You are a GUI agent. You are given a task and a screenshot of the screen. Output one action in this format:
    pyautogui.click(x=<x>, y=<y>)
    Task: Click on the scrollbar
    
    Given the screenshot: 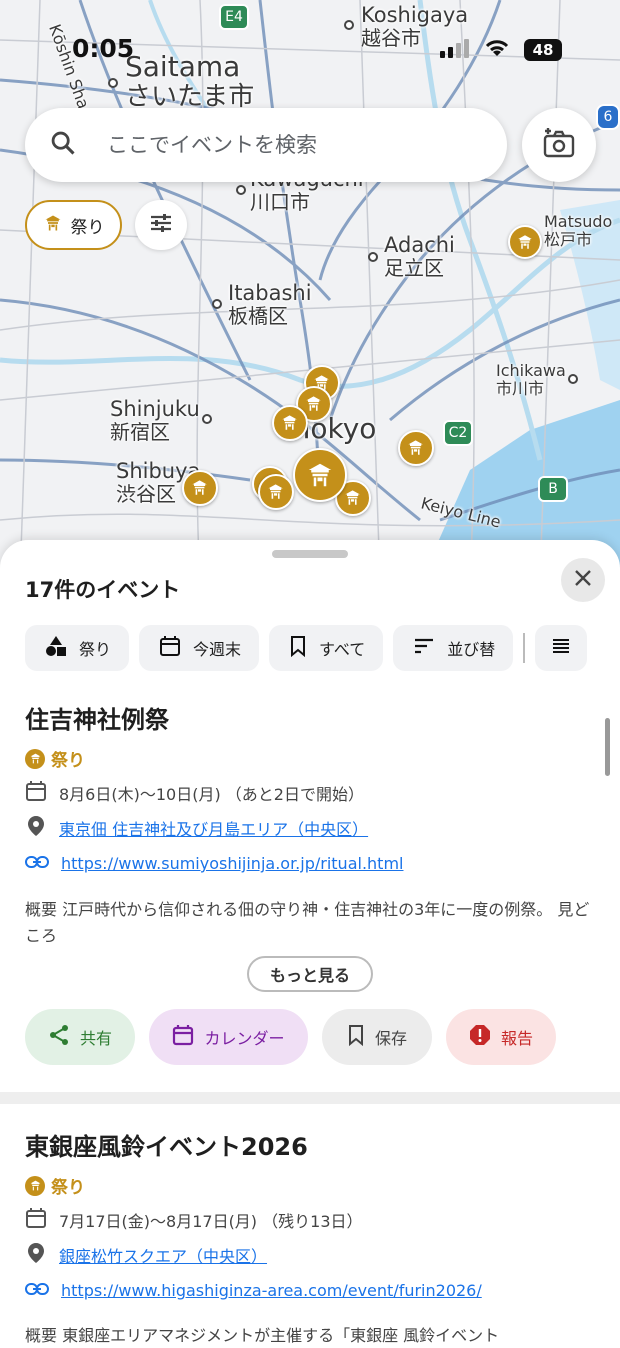 What is the action you would take?
    pyautogui.click(x=607, y=747)
    